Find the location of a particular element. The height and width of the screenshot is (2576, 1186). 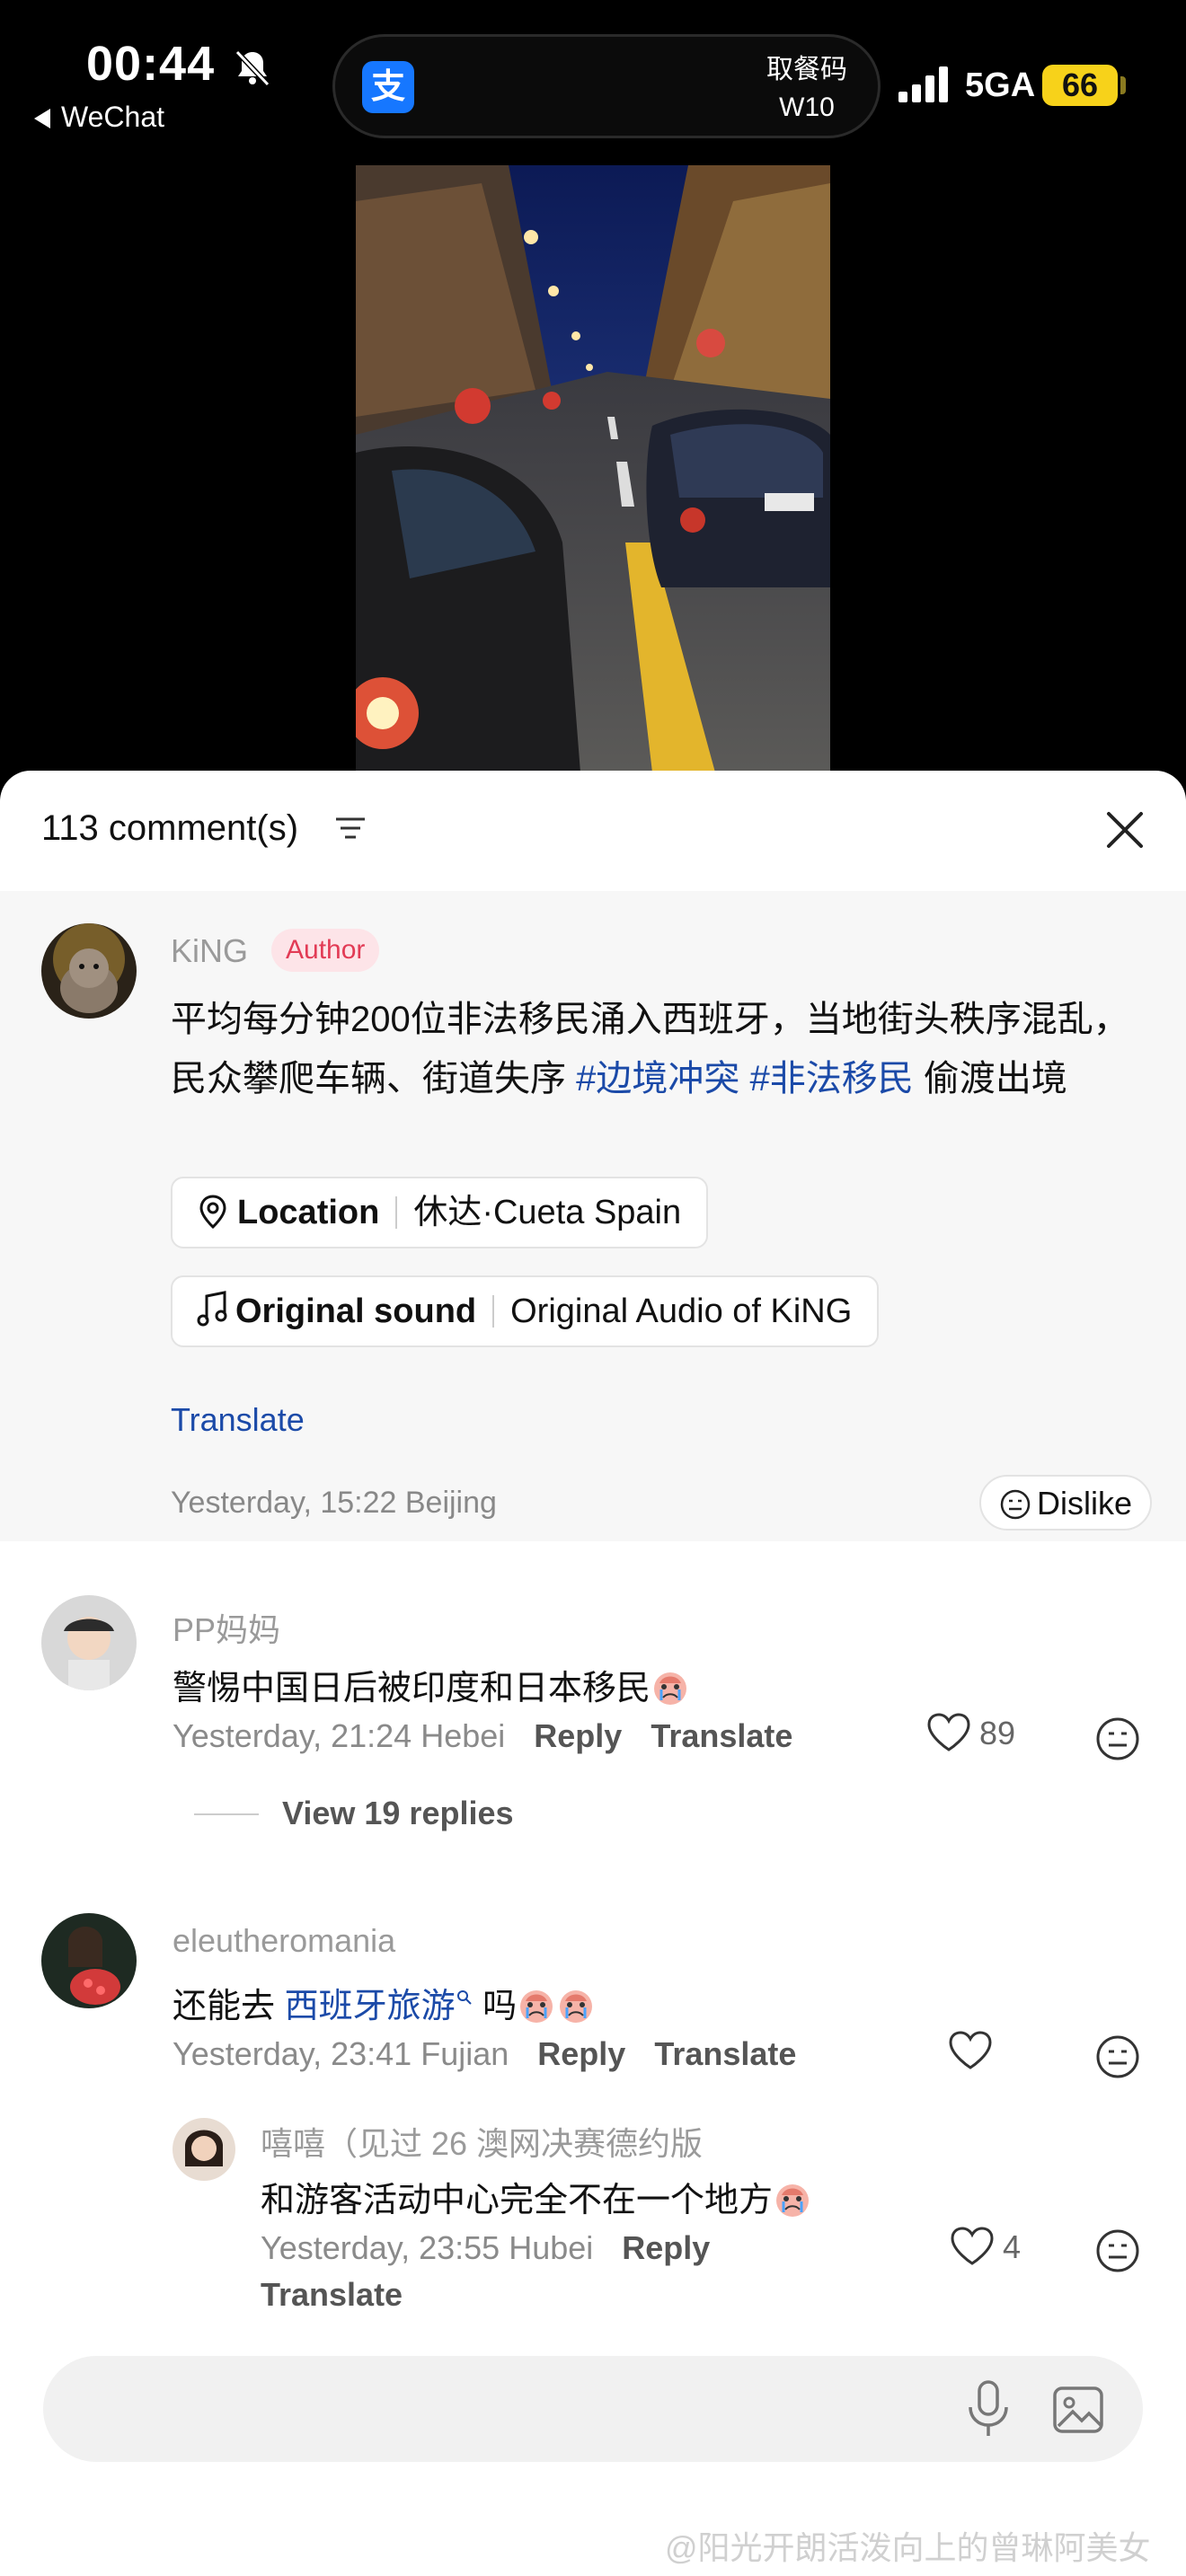

hashtag-border-conflict: #边境冲突 is located at coordinates (657, 1078).